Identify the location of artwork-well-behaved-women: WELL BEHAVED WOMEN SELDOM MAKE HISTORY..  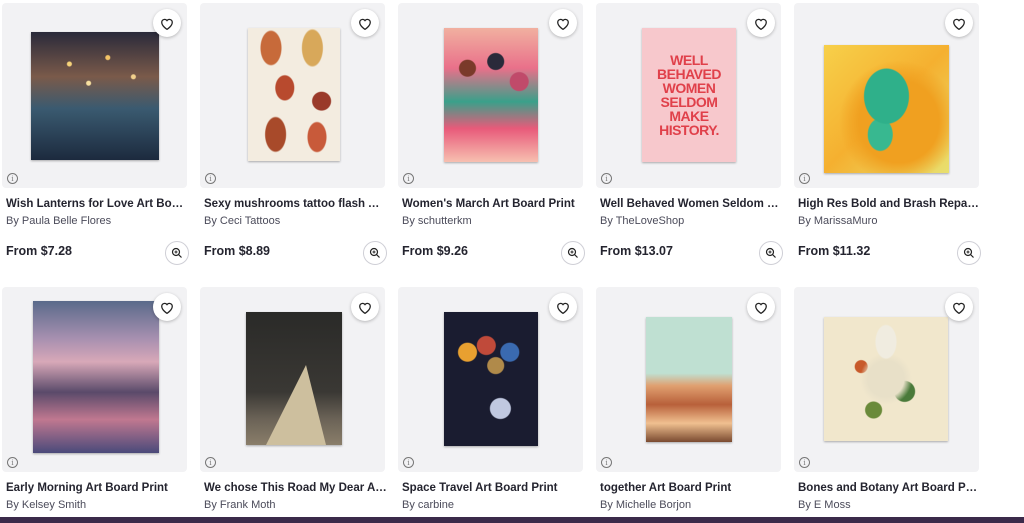
(689, 95).